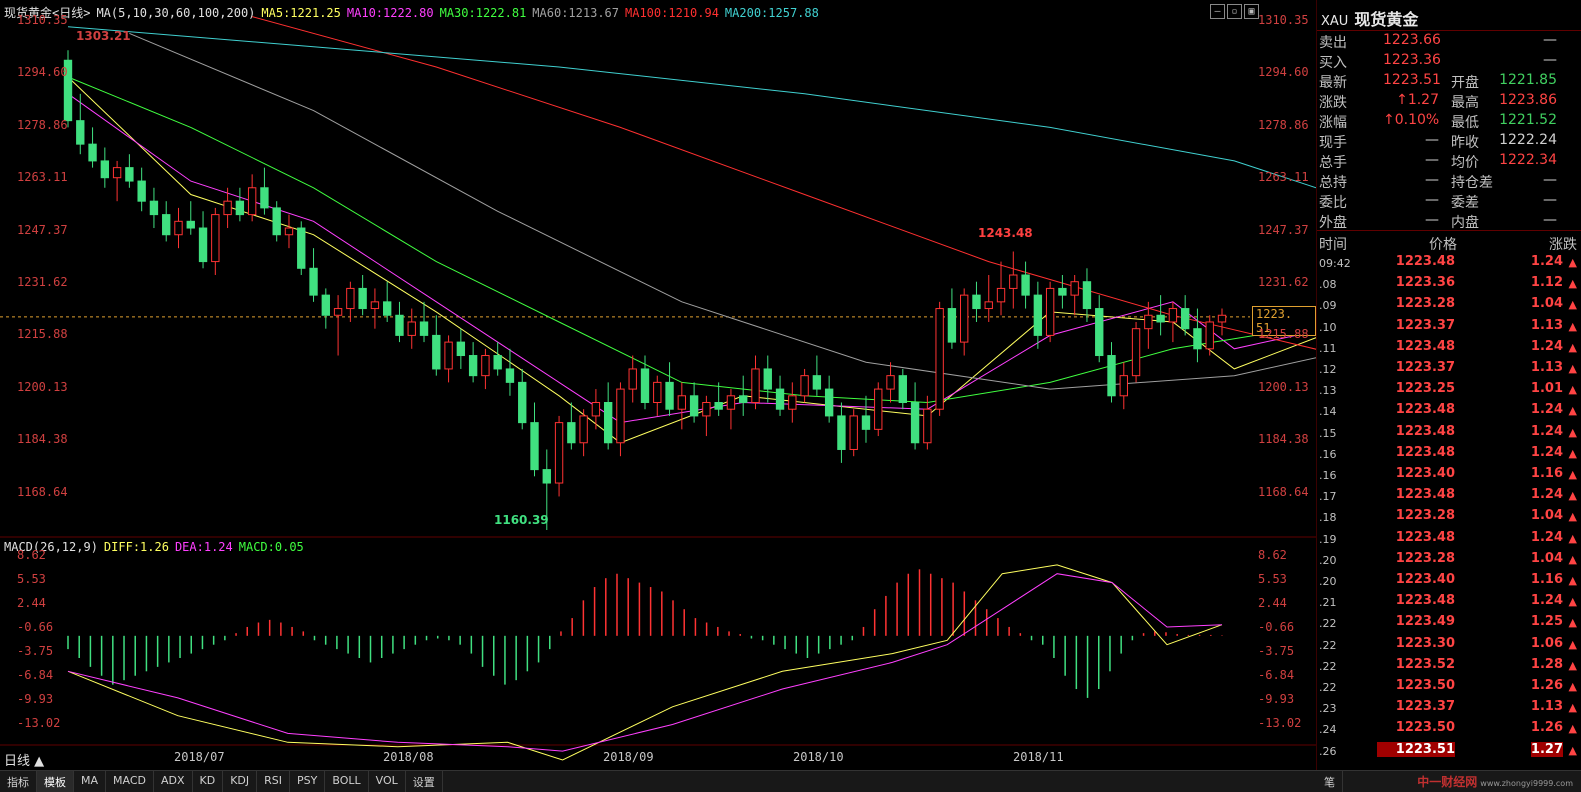 The height and width of the screenshot is (792, 1581). What do you see at coordinates (1449, 230) in the screenshot?
I see `divider` at bounding box center [1449, 230].